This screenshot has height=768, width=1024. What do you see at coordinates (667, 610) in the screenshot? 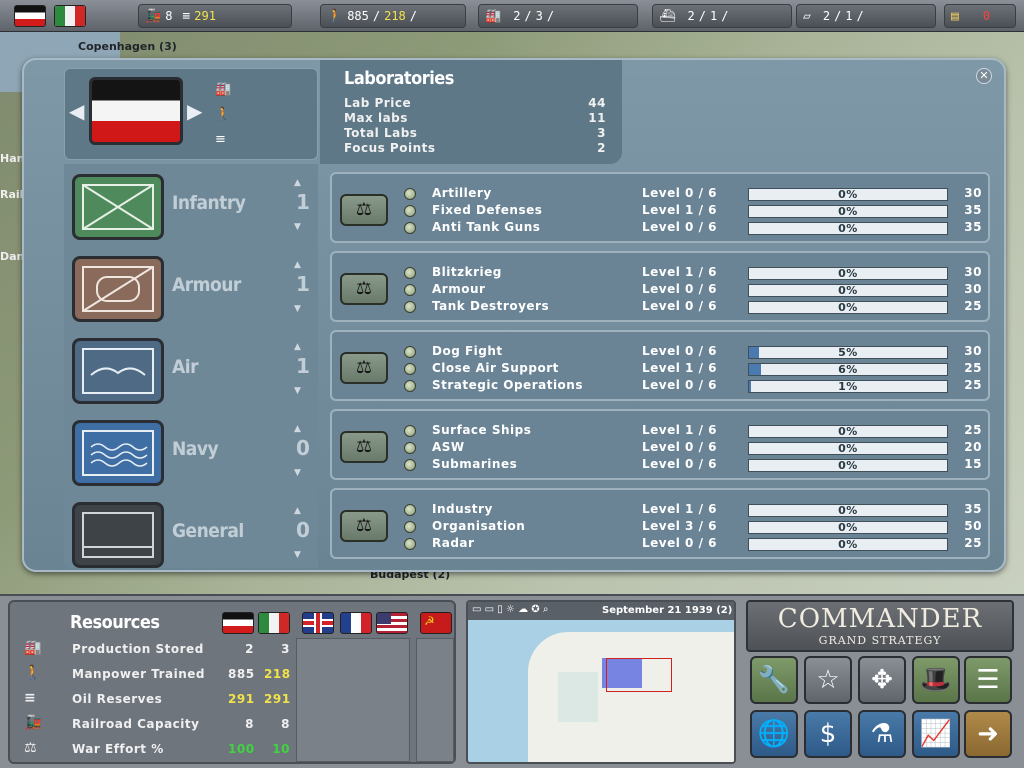
I see `game-date: September 21 1939 (2)` at bounding box center [667, 610].